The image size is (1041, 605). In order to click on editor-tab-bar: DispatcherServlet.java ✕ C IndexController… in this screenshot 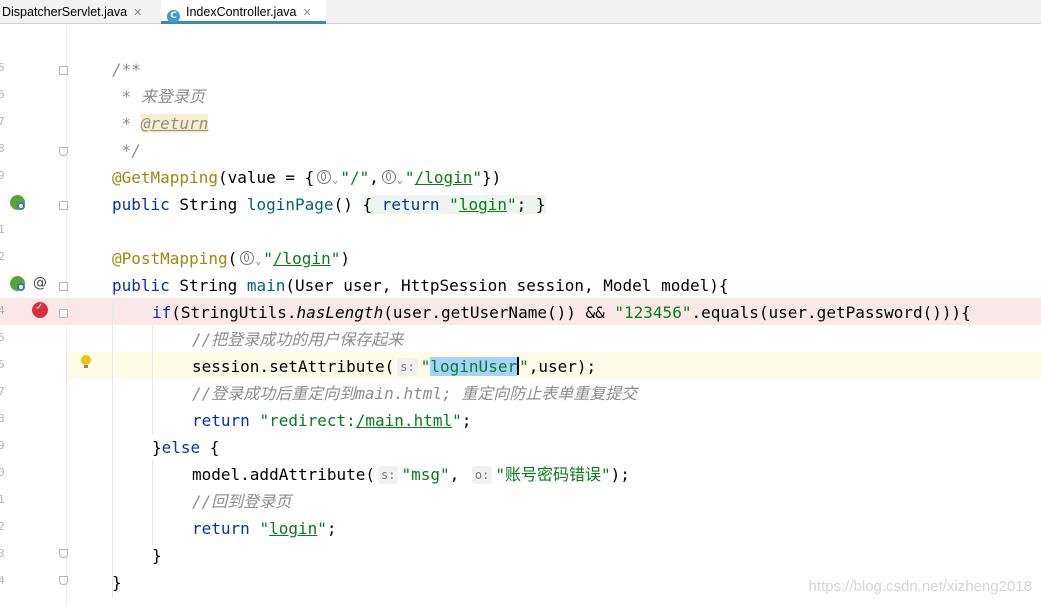, I will do `click(520, 12)`.